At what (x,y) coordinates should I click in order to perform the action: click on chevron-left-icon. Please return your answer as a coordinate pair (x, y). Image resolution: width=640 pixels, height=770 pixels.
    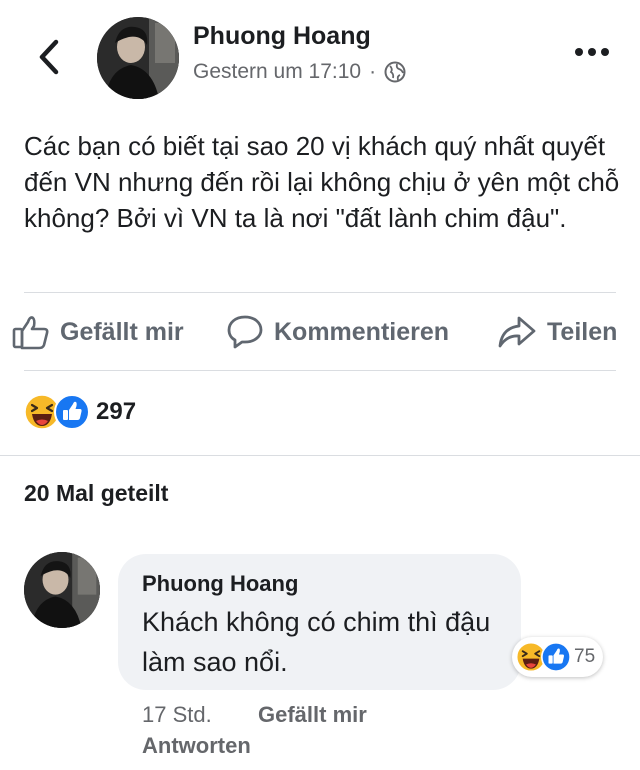
    Looking at the image, I should click on (49, 57).